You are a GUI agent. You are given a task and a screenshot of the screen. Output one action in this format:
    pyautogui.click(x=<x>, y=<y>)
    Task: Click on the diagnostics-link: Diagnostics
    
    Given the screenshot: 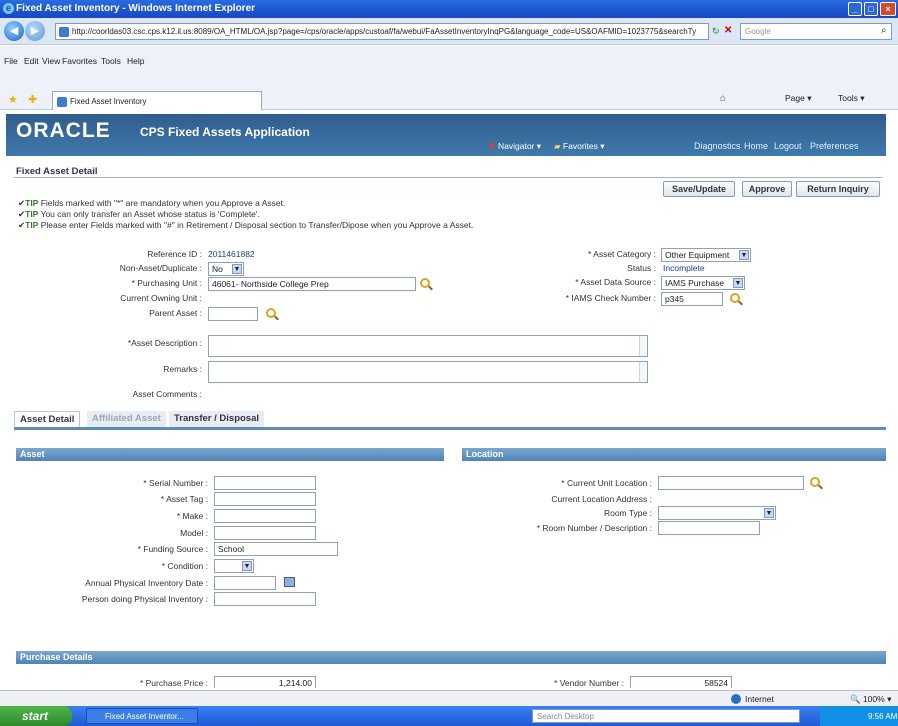 What is the action you would take?
    pyautogui.click(x=717, y=146)
    